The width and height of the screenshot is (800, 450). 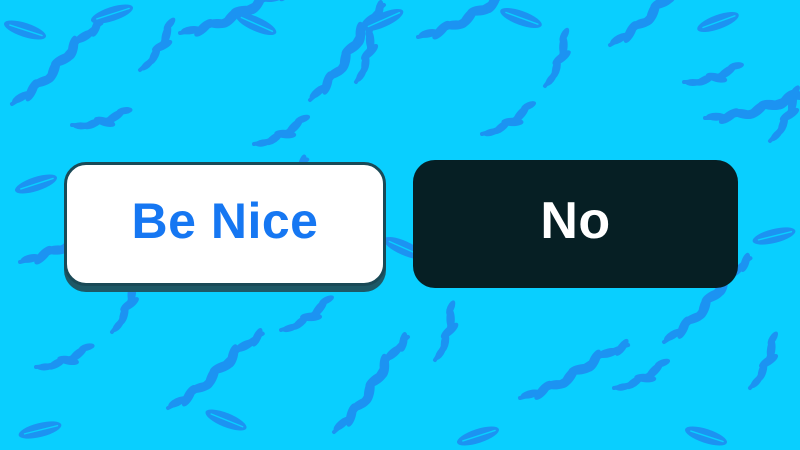 I want to click on be-nice-button: Be Nice, so click(x=225, y=224).